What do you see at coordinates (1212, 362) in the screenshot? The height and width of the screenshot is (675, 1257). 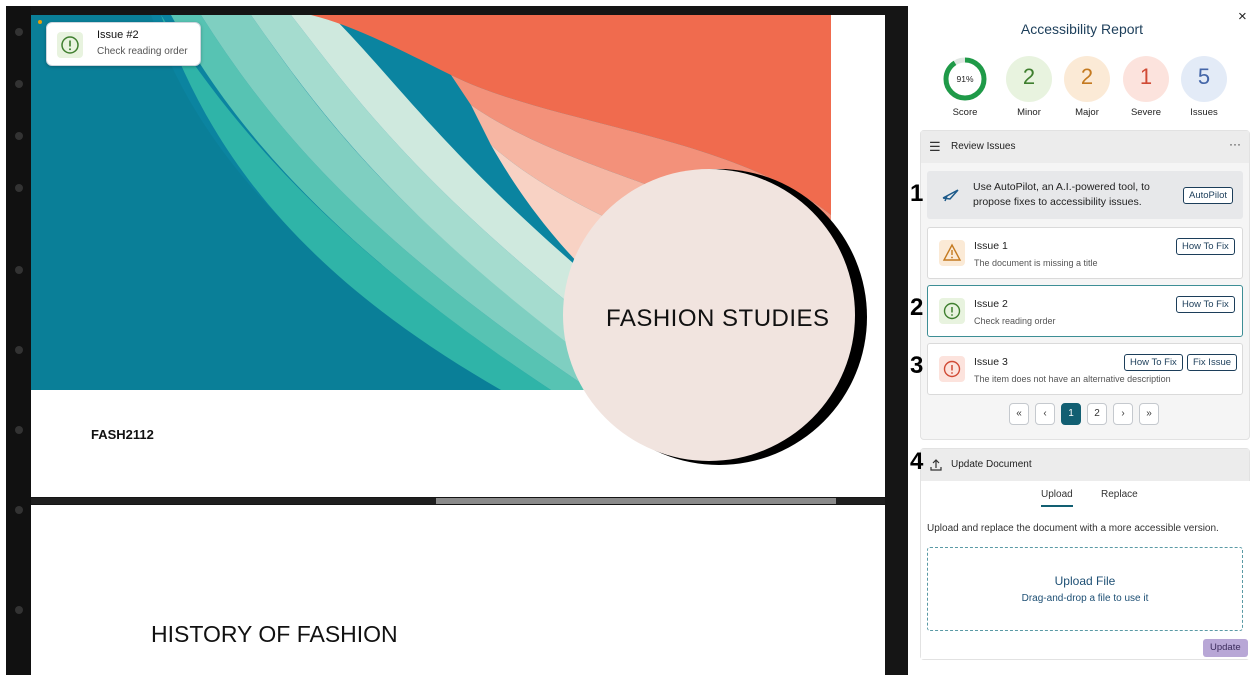 I see `fix-issue-button: Fix Issue` at bounding box center [1212, 362].